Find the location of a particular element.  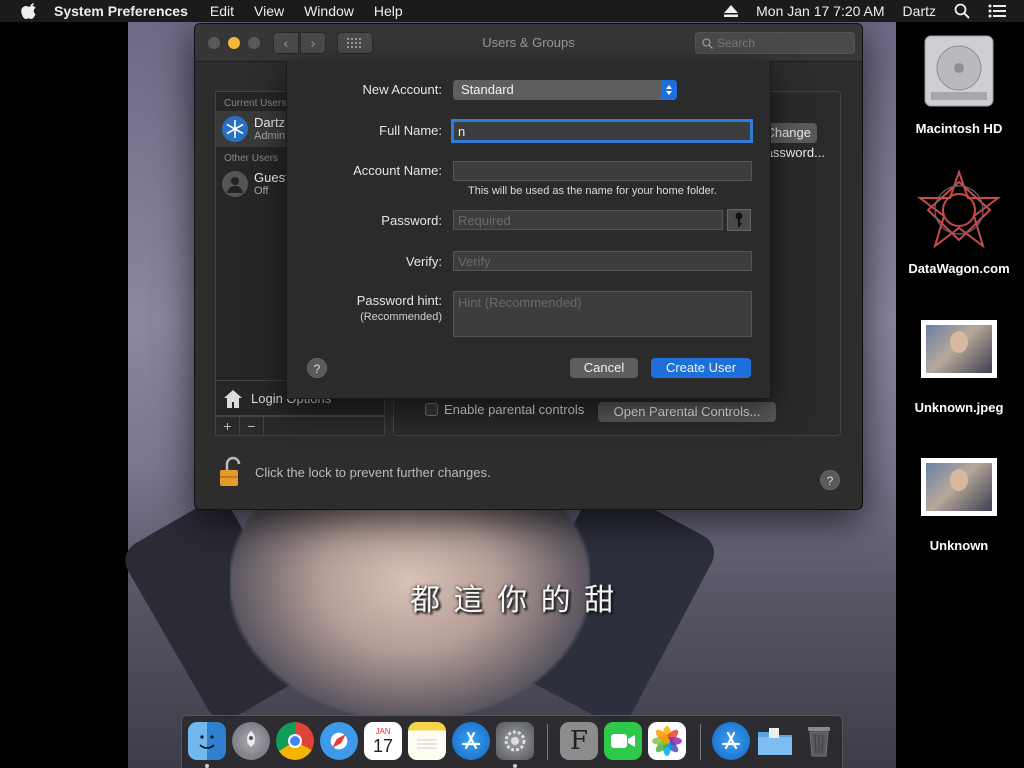

dock: JAN 17 F is located at coordinates (512, 741).